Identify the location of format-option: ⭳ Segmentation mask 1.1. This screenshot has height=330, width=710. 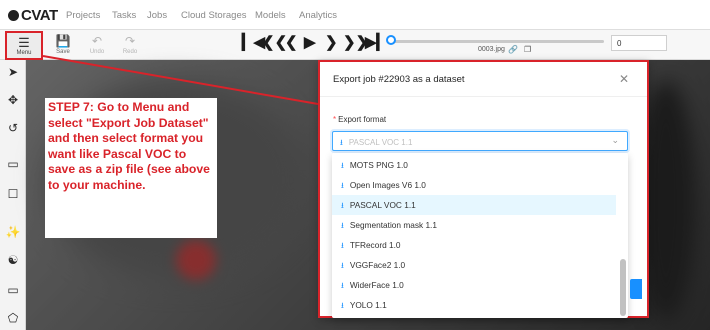
(474, 225).